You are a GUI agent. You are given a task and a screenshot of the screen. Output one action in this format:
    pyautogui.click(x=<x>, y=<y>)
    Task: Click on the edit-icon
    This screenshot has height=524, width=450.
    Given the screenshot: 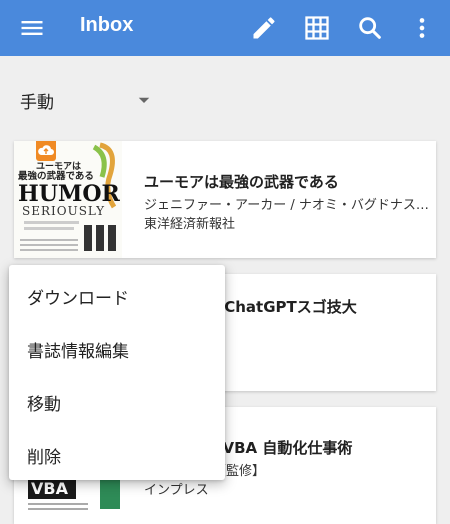 What is the action you would take?
    pyautogui.click(x=264, y=28)
    